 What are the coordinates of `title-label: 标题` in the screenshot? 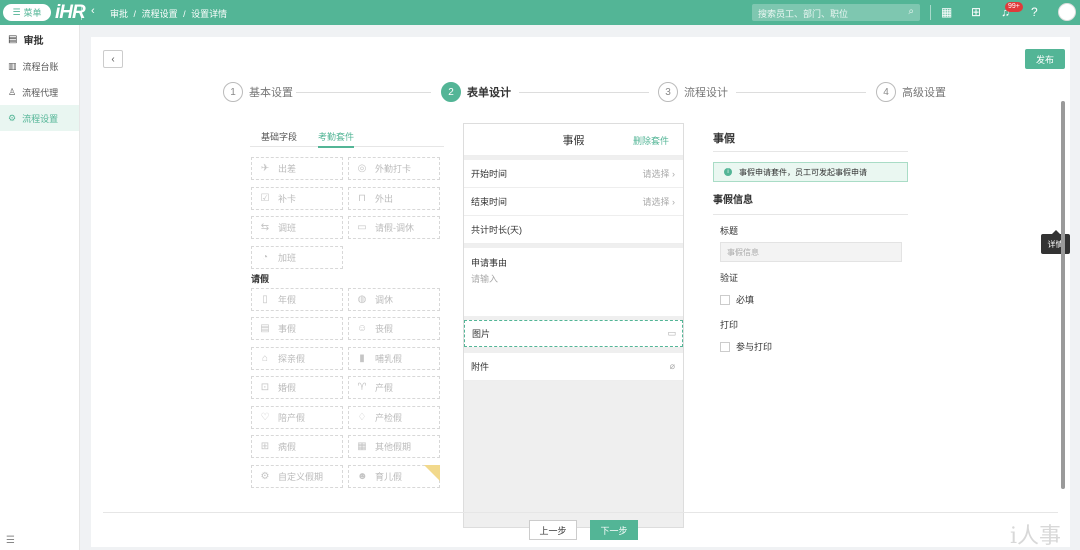 It's located at (729, 231).